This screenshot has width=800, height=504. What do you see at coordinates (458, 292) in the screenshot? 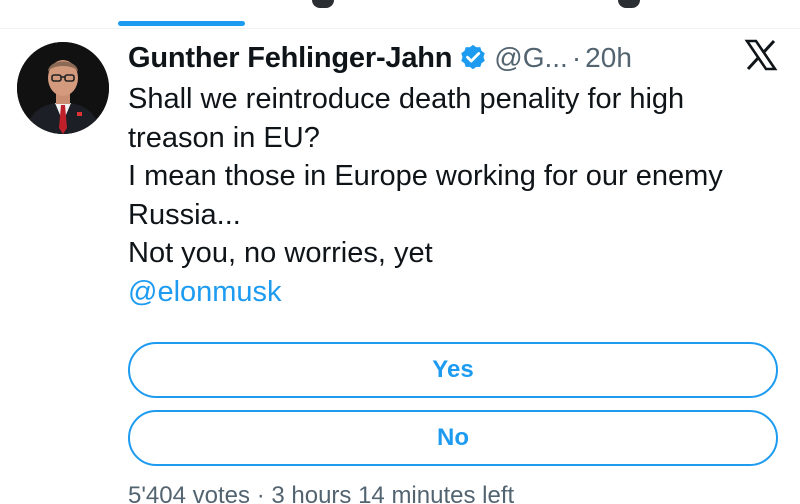
I see `mention-link: @elonmusk` at bounding box center [458, 292].